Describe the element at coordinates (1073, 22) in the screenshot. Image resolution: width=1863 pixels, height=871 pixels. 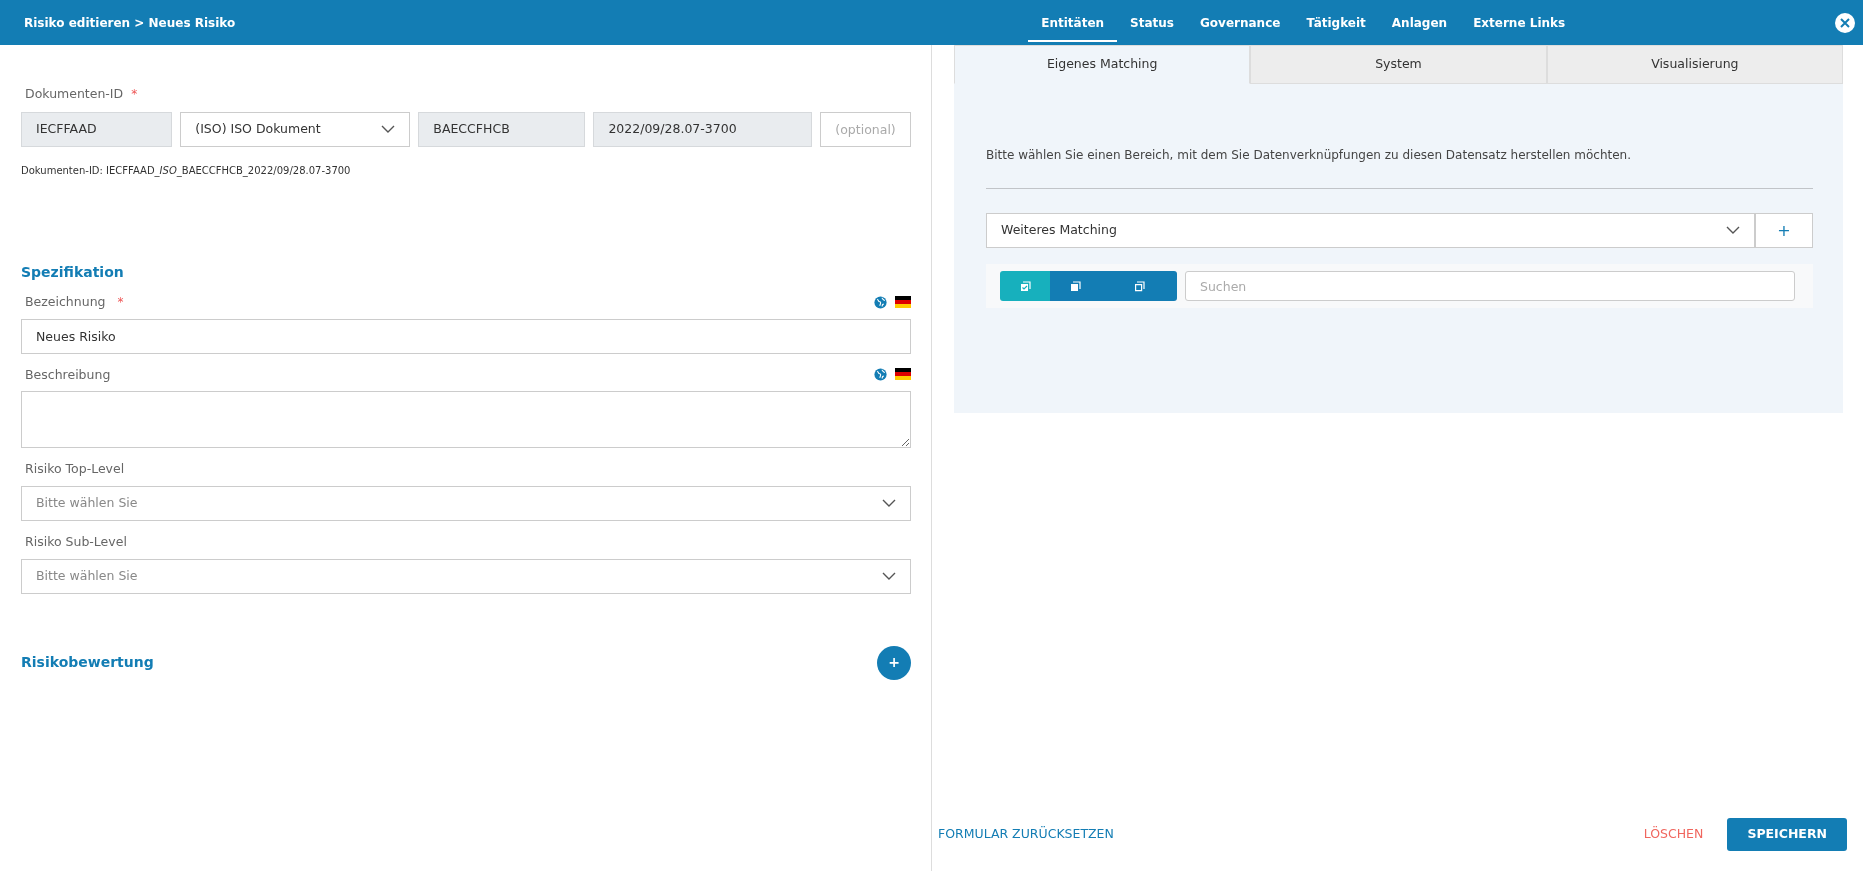
I see `nav-tab: Entitäten` at that location.